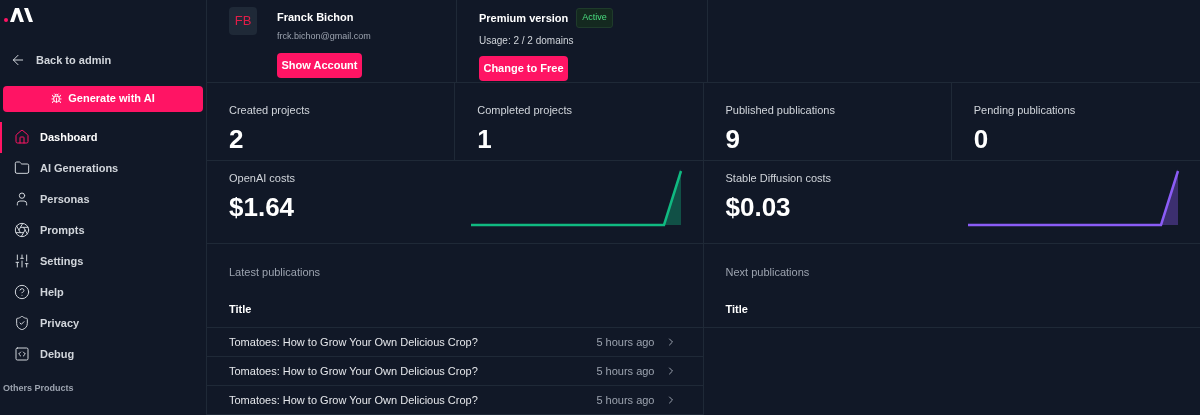 The width and height of the screenshot is (1200, 415). What do you see at coordinates (270, 110) in the screenshot?
I see `stat-label: Created projects` at bounding box center [270, 110].